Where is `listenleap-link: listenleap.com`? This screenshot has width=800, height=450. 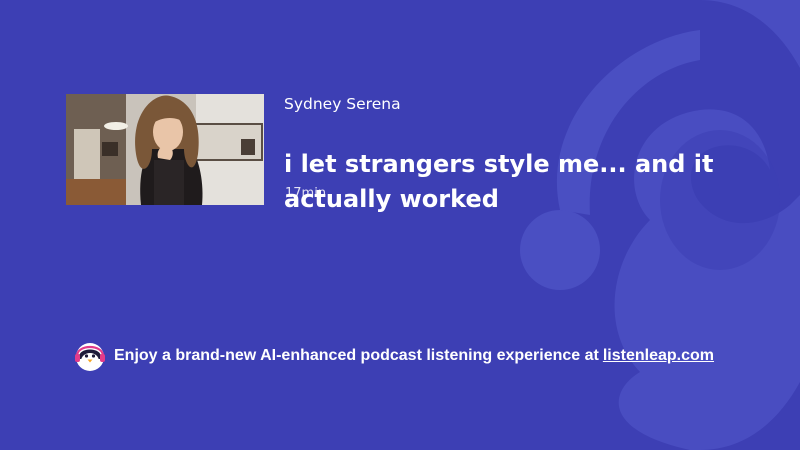
listenleap-link: listenleap.com is located at coordinates (658, 356).